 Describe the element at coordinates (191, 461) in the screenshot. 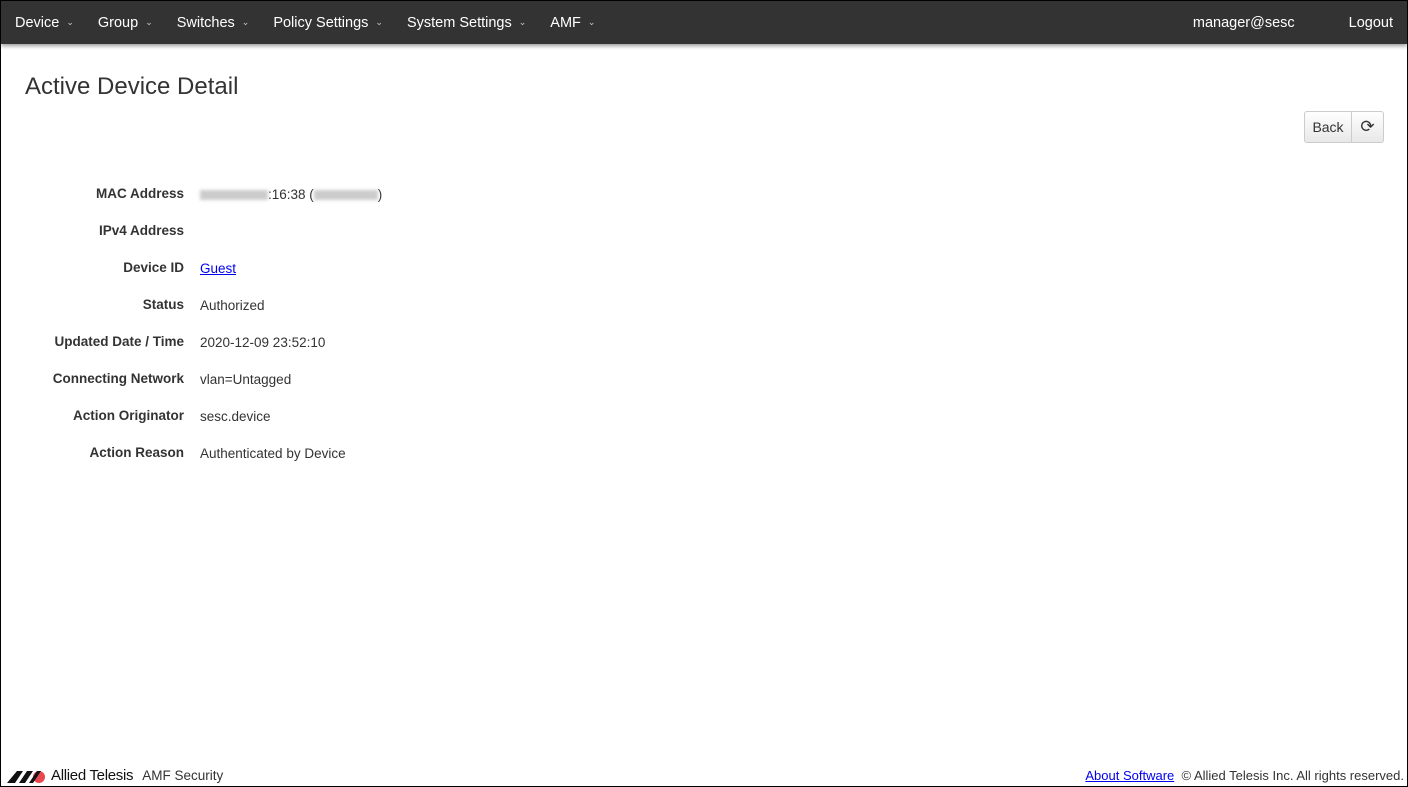

I see `detail-row-reason: Action Reason Authenticated by Device` at that location.